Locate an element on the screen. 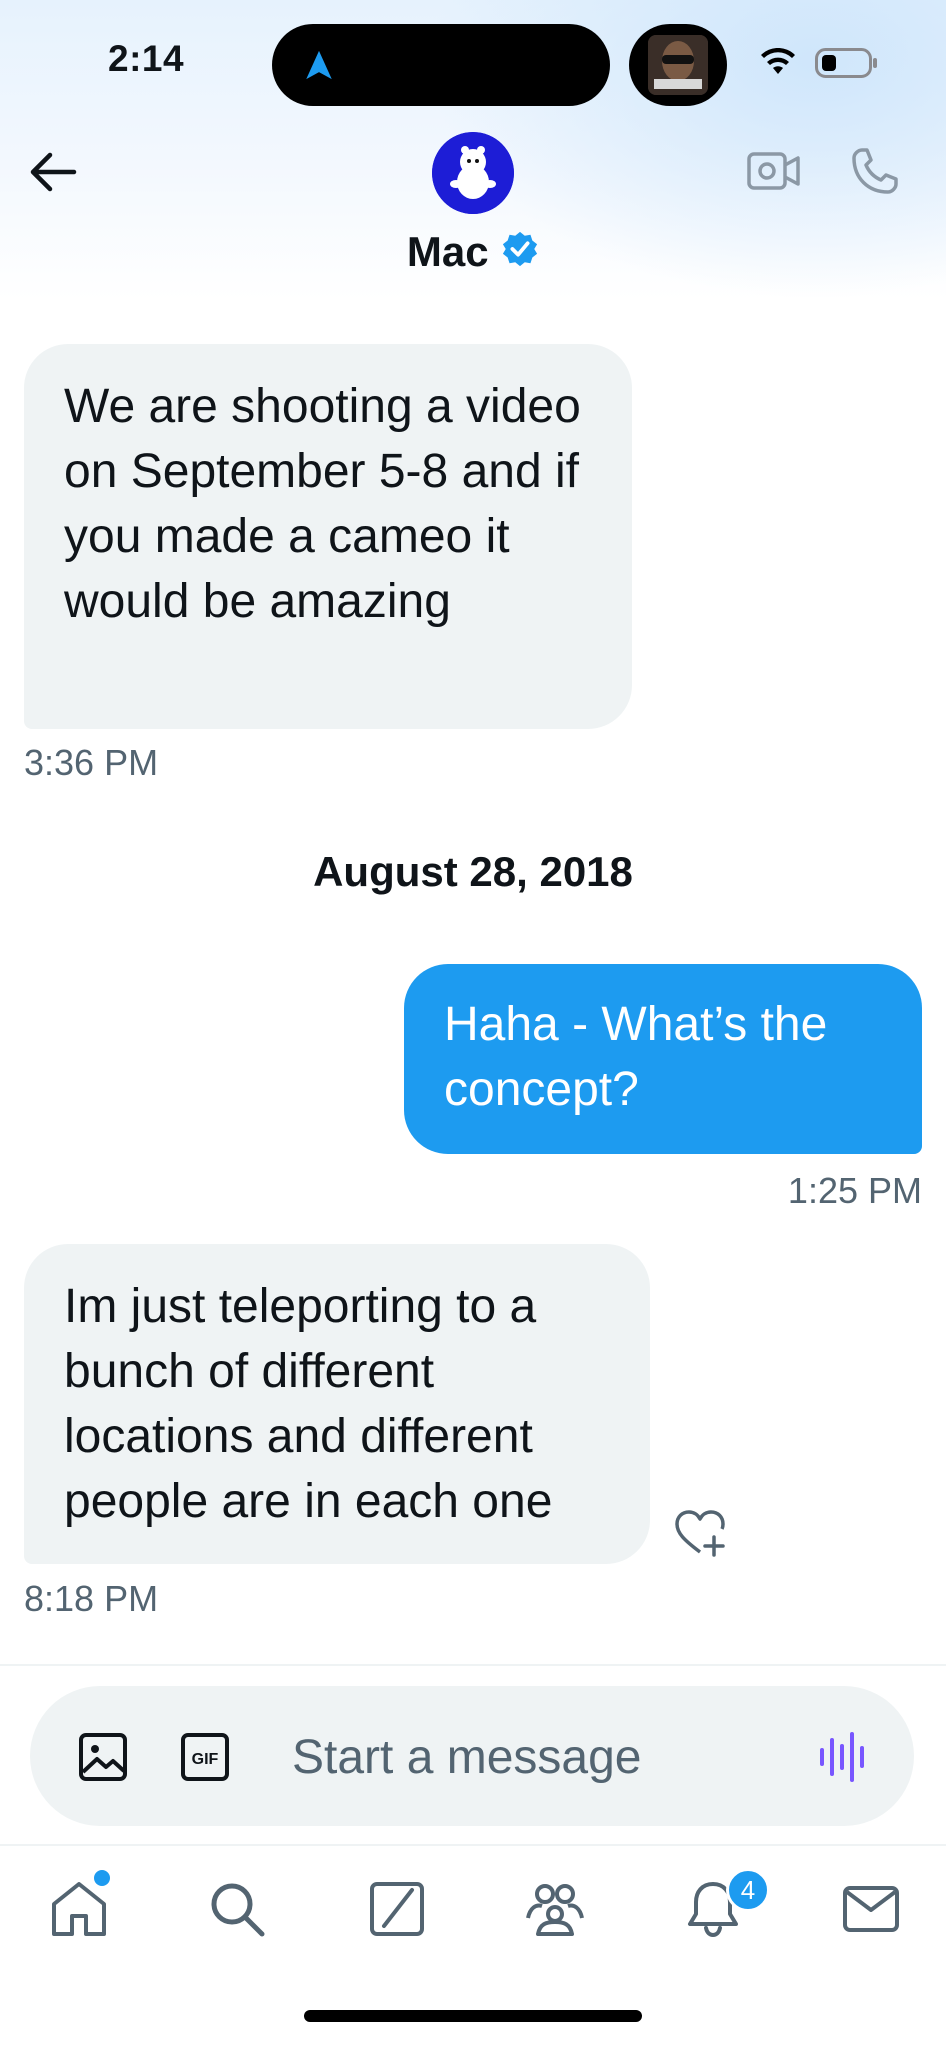  now-playing-island is located at coordinates (678, 65).